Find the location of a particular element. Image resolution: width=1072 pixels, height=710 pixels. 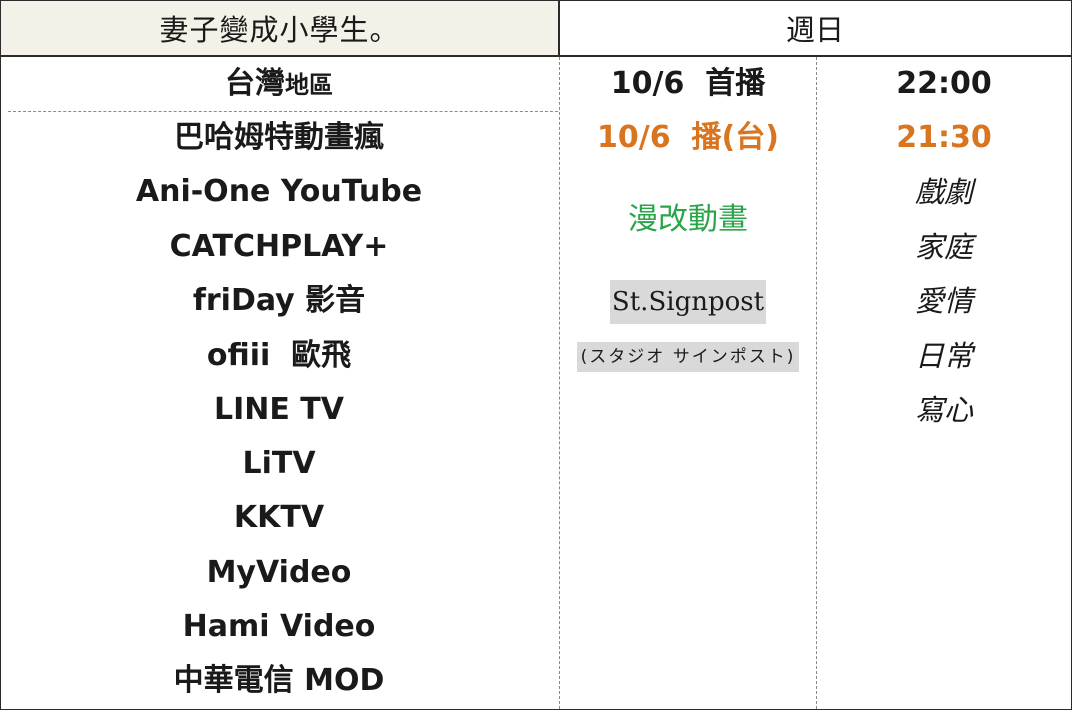

premiere-date: 10/6 首播 is located at coordinates (688, 84).